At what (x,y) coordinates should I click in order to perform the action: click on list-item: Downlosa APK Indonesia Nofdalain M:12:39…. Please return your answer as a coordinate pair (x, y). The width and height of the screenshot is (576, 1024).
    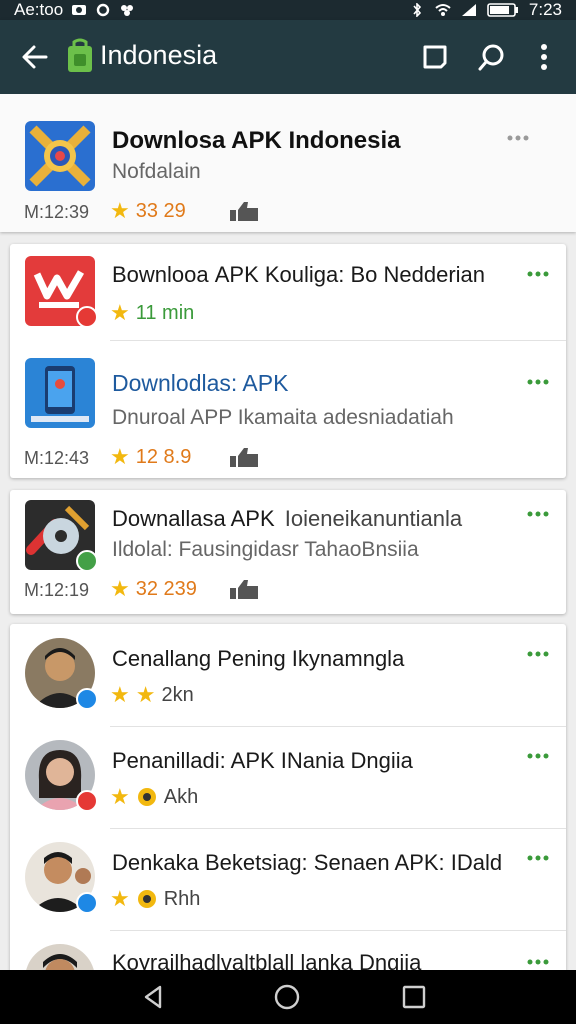
    Looking at the image, I should click on (278, 163).